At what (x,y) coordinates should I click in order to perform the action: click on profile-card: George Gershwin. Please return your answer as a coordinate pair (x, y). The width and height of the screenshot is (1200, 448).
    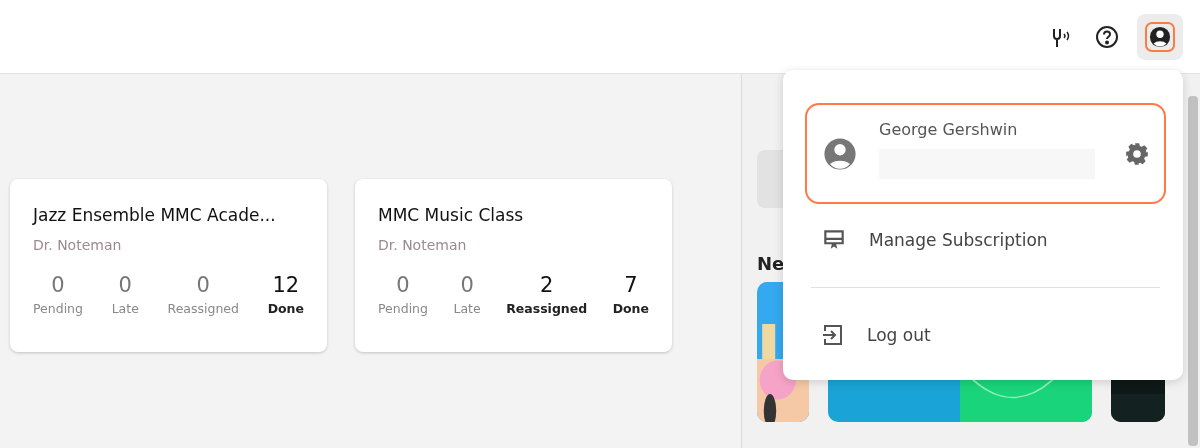
    Looking at the image, I should click on (985, 153).